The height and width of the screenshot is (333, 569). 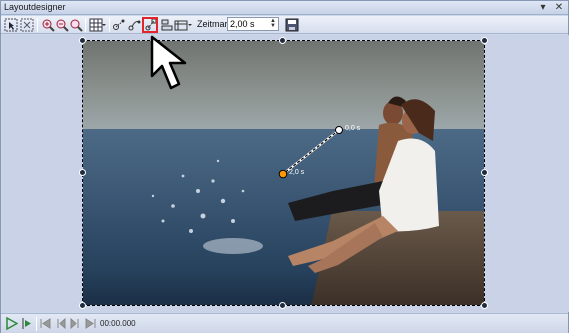 I want to click on keyframe-icon, so click(x=119, y=25).